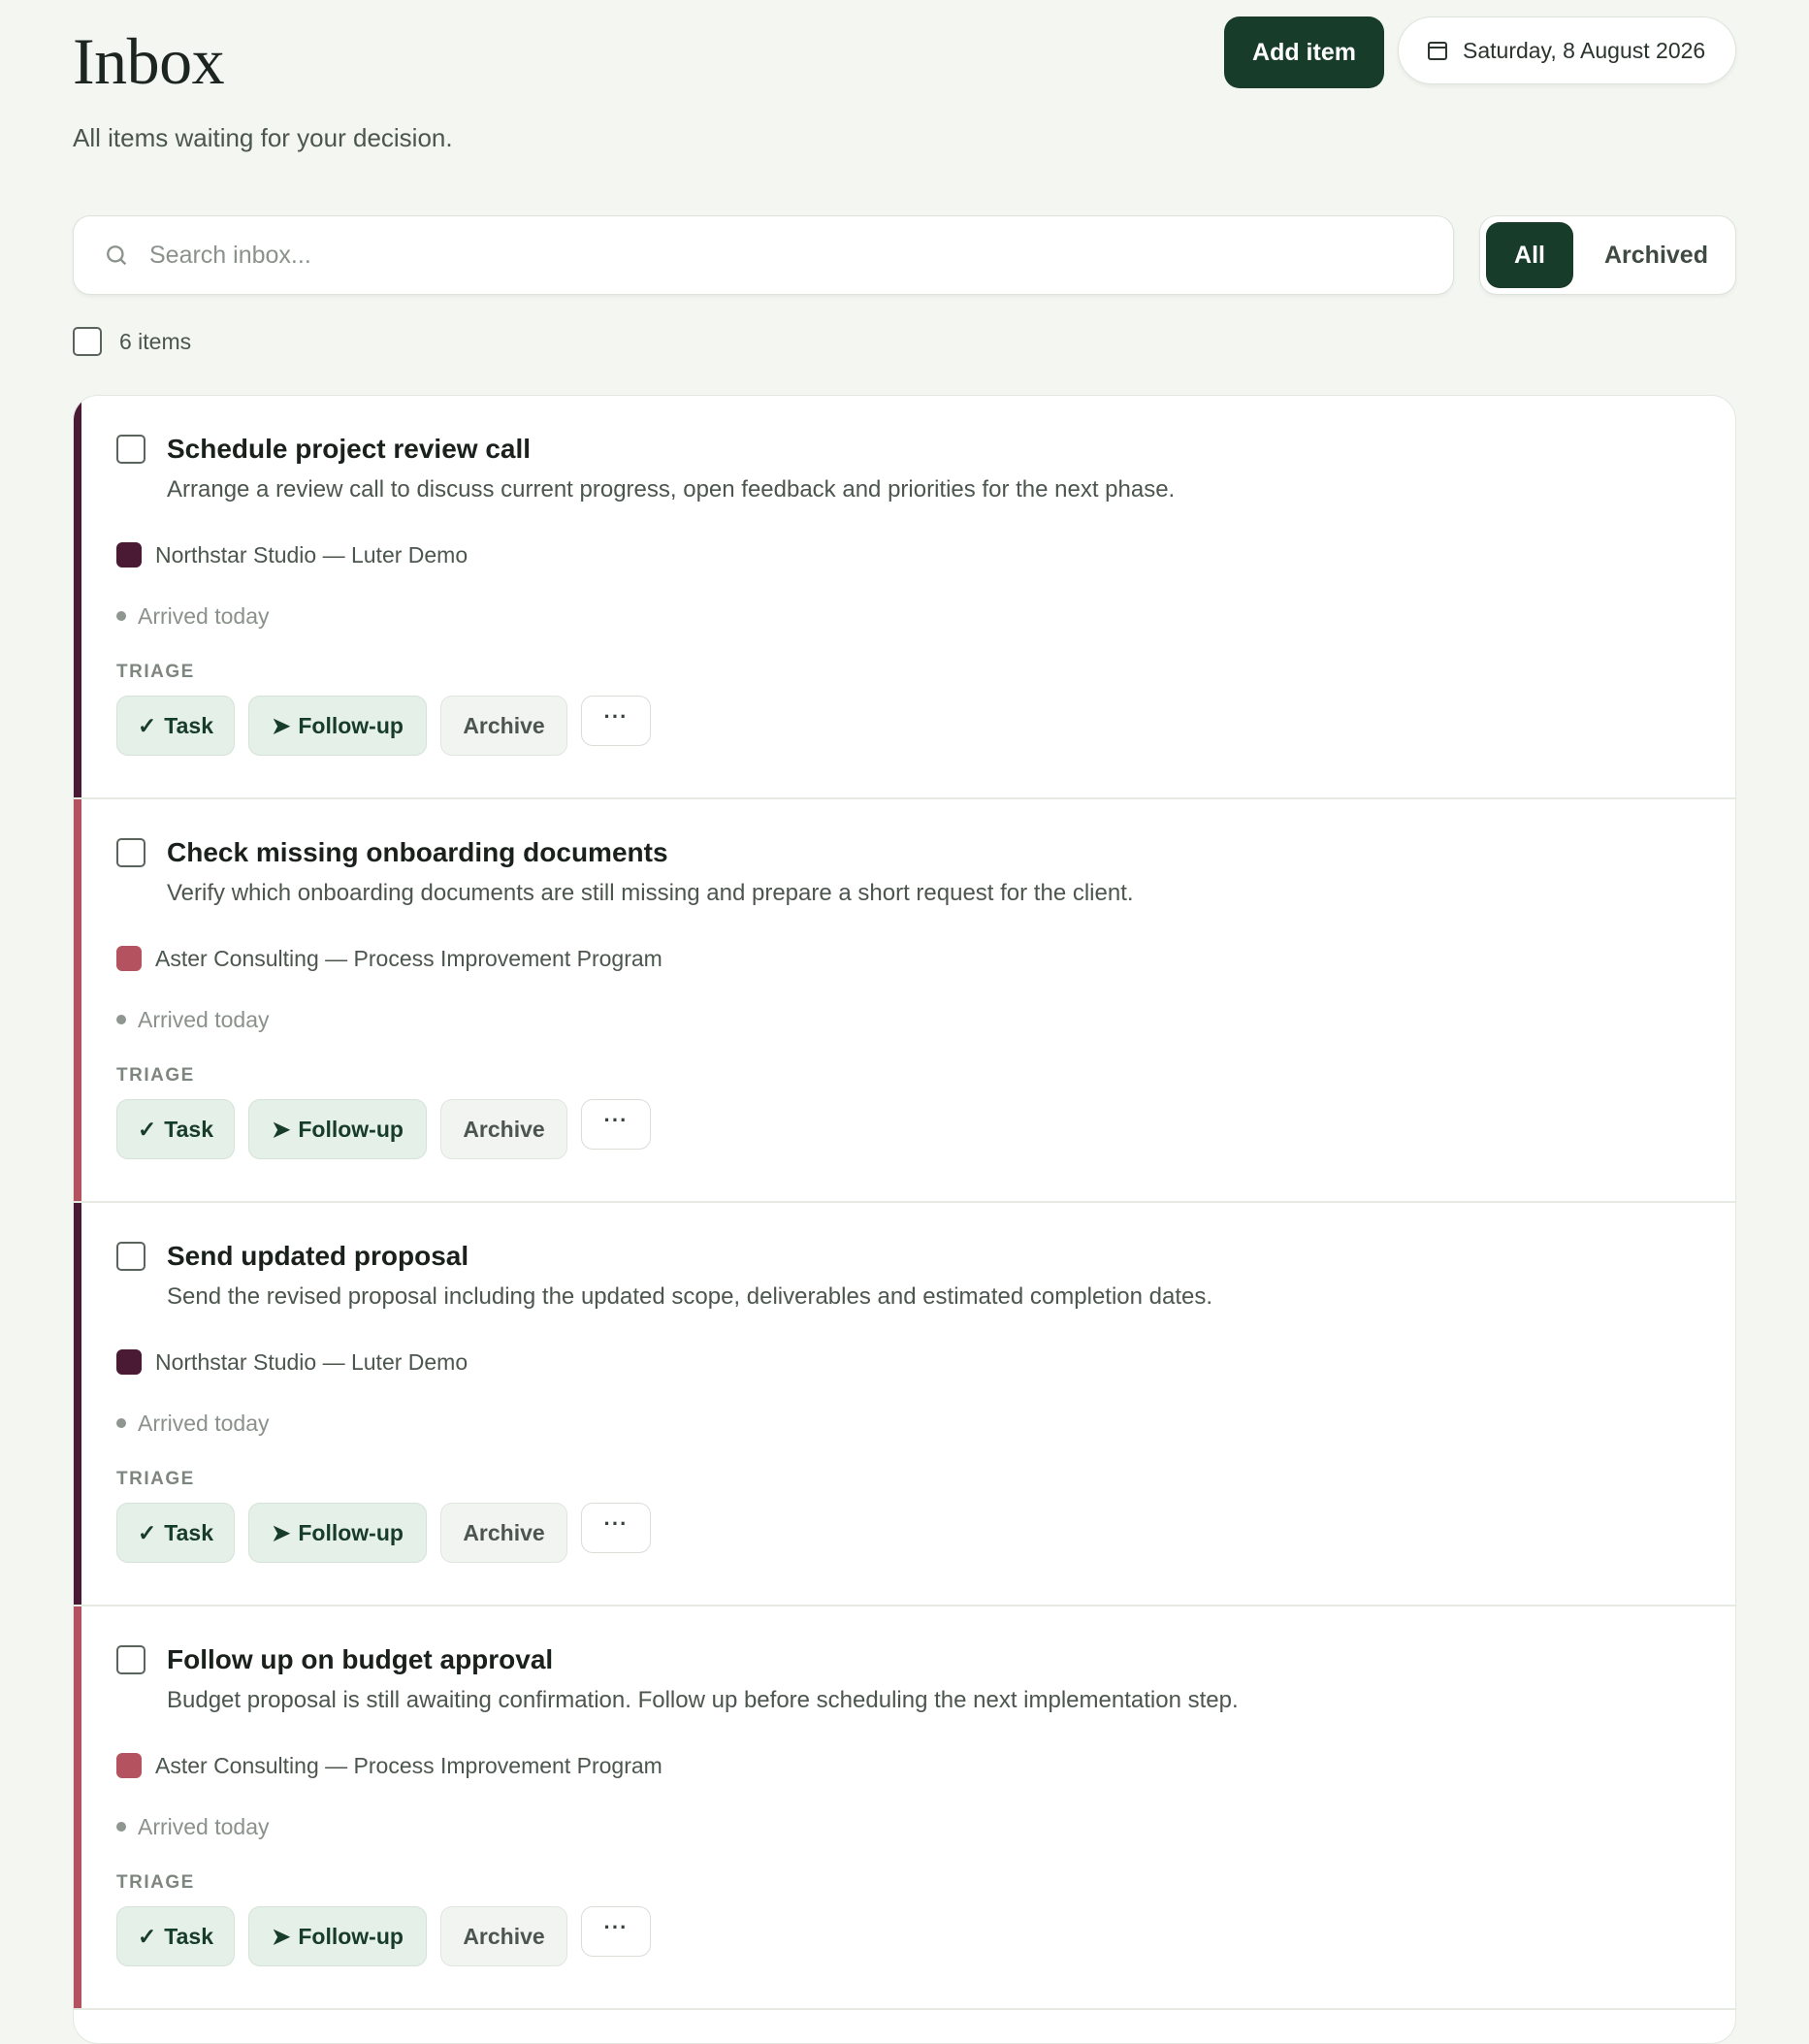 The width and height of the screenshot is (1809, 2044). What do you see at coordinates (149, 61) in the screenshot?
I see `page-title: Inbox` at bounding box center [149, 61].